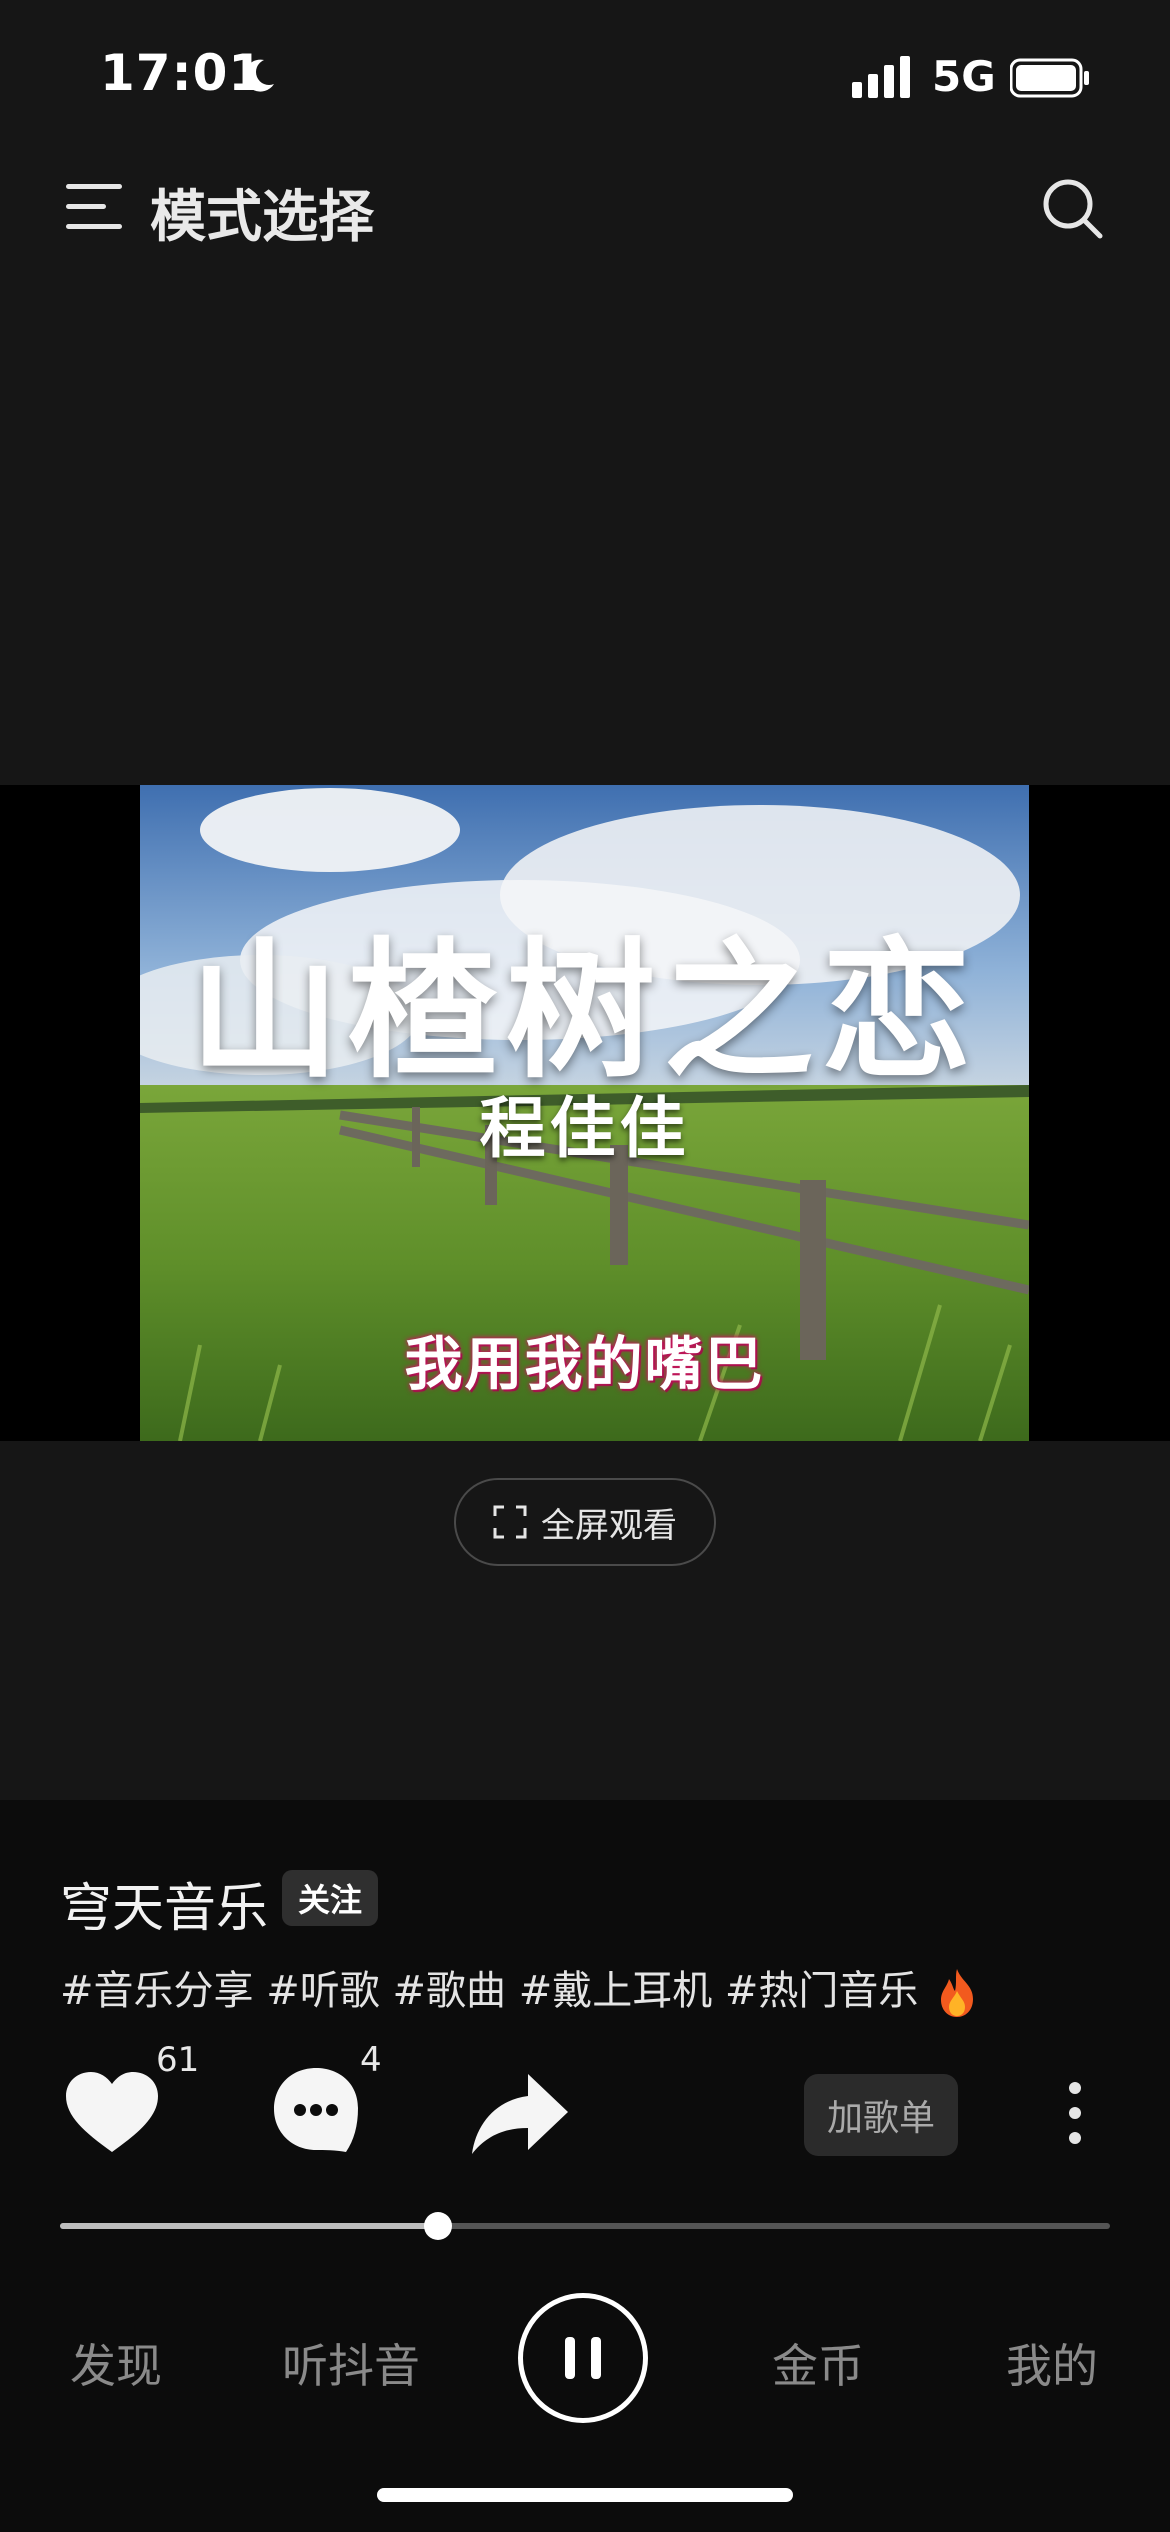 This screenshot has height=2532, width=1170. Describe the element at coordinates (262, 212) in the screenshot. I see `page-title: 模式选择` at that location.